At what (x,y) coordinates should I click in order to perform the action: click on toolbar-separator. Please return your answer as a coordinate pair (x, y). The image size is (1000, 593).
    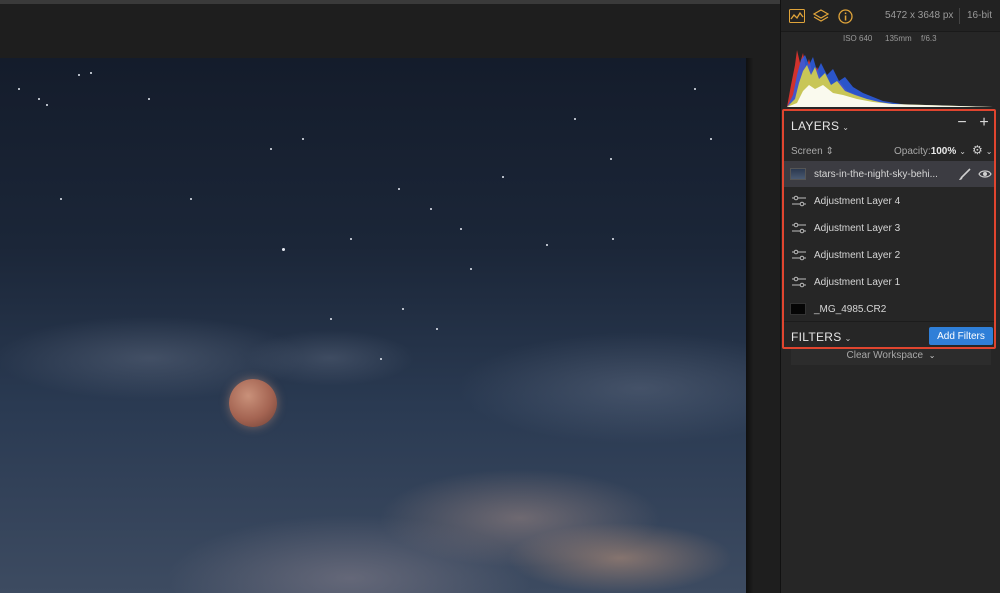
    Looking at the image, I should click on (959, 16).